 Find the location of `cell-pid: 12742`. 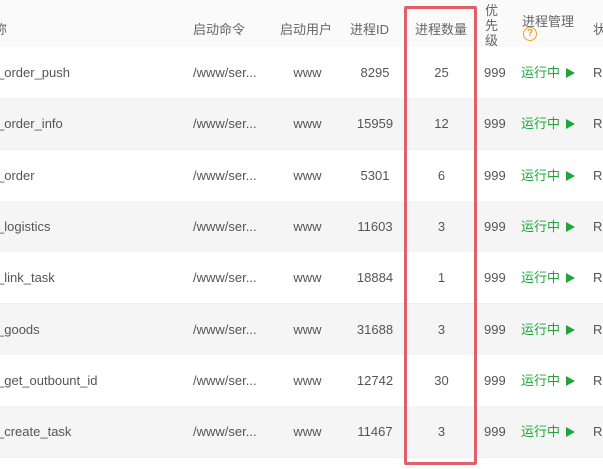

cell-pid: 12742 is located at coordinates (375, 380).